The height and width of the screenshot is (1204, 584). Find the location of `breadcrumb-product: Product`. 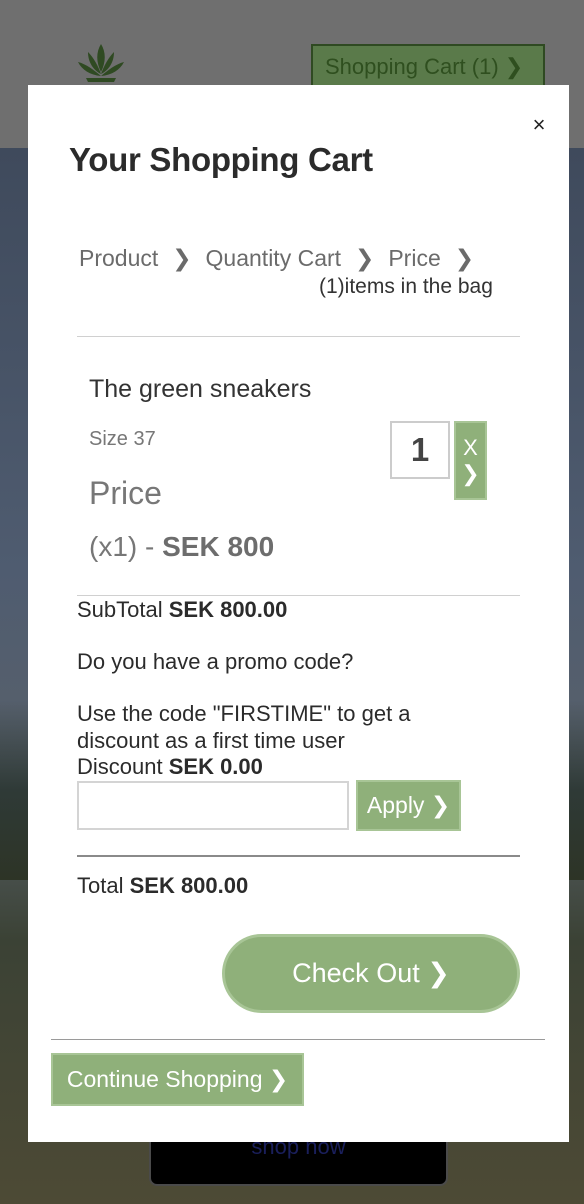

breadcrumb-product: Product is located at coordinates (119, 258).